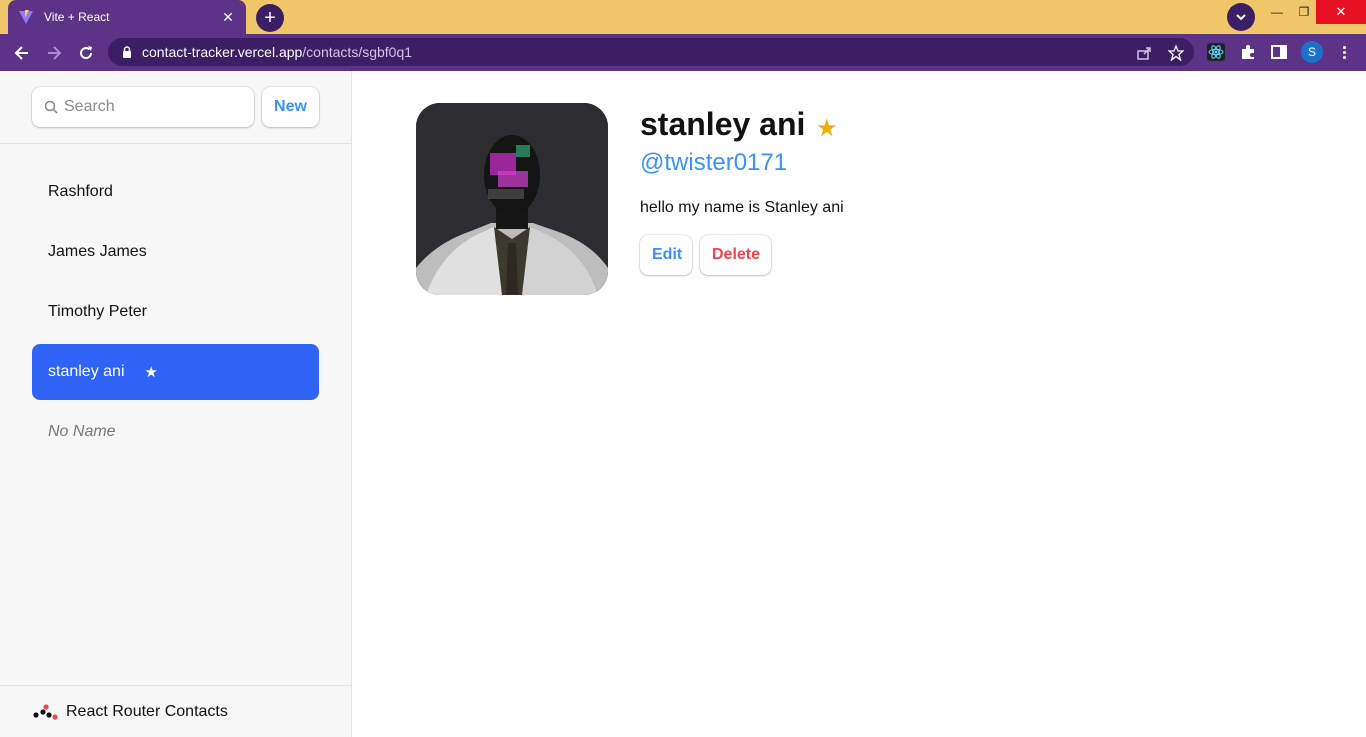  Describe the element at coordinates (290, 107) in the screenshot. I see `new-contact-button: New` at that location.